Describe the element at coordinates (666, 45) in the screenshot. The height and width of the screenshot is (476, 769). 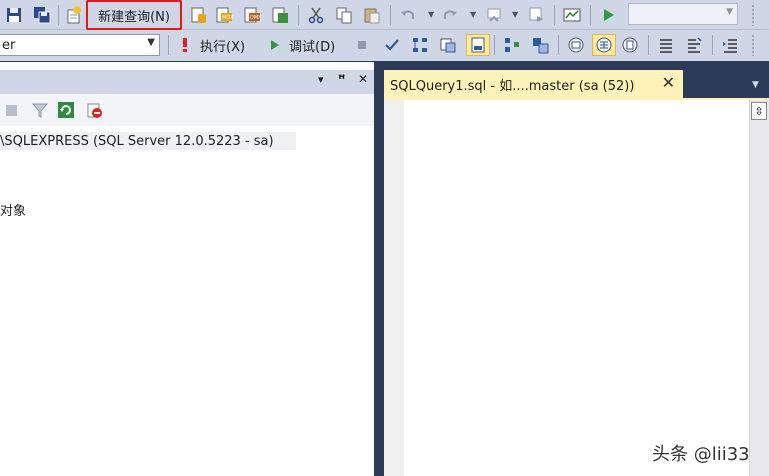
I see `comment-lines-icon` at that location.